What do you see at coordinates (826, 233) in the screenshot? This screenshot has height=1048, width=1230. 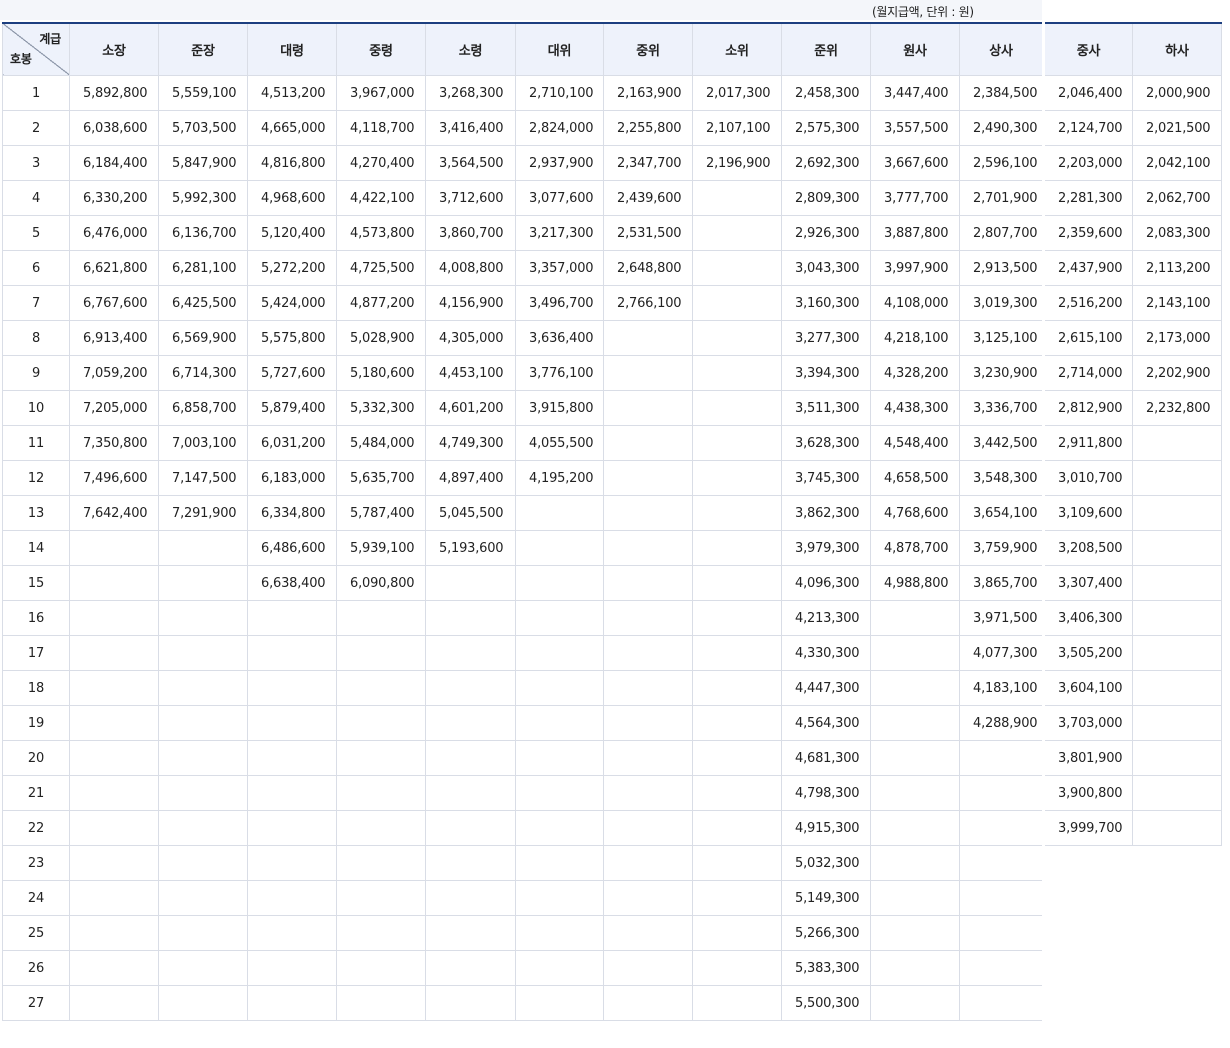 I see `pay-cell: 2,926,300` at bounding box center [826, 233].